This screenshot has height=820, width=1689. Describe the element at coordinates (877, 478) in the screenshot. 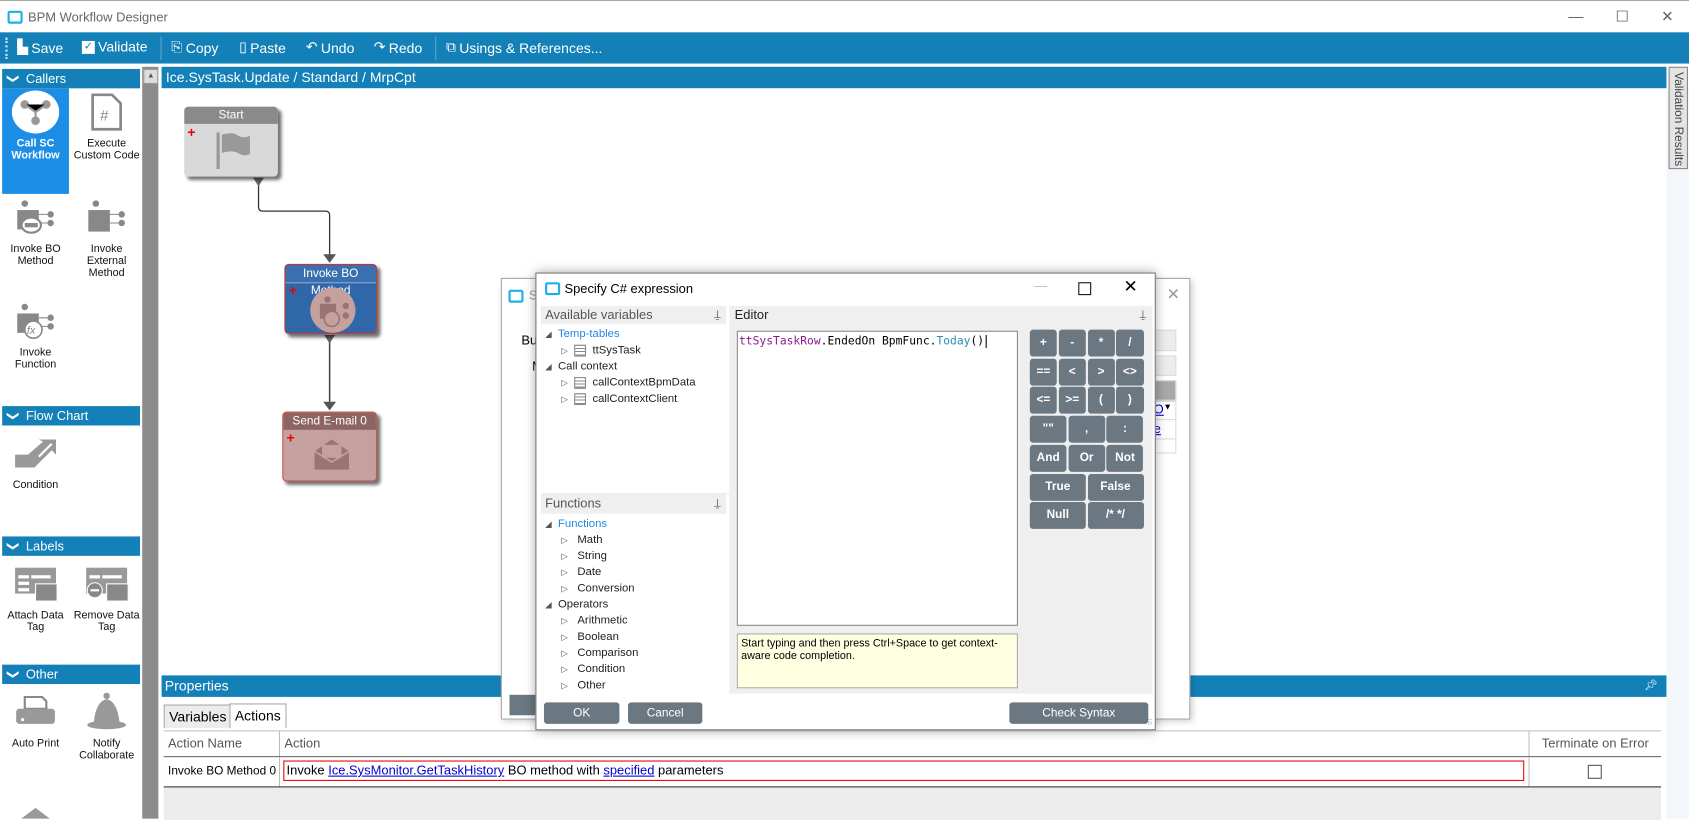

I see `code-editor: ttSysTaskRow.EndedOn BpmFunc.Today()` at that location.